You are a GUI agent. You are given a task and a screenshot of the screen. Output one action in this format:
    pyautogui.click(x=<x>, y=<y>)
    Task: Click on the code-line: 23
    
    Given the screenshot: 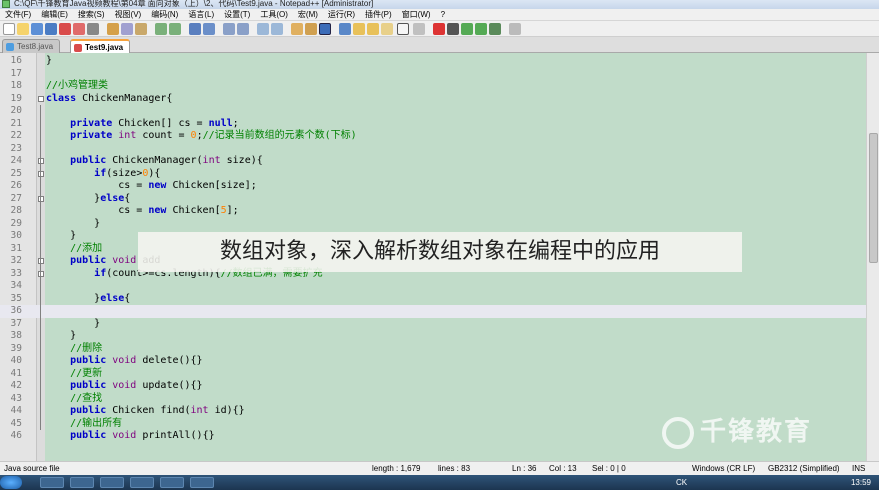 What is the action you would take?
    pyautogui.click(x=433, y=149)
    